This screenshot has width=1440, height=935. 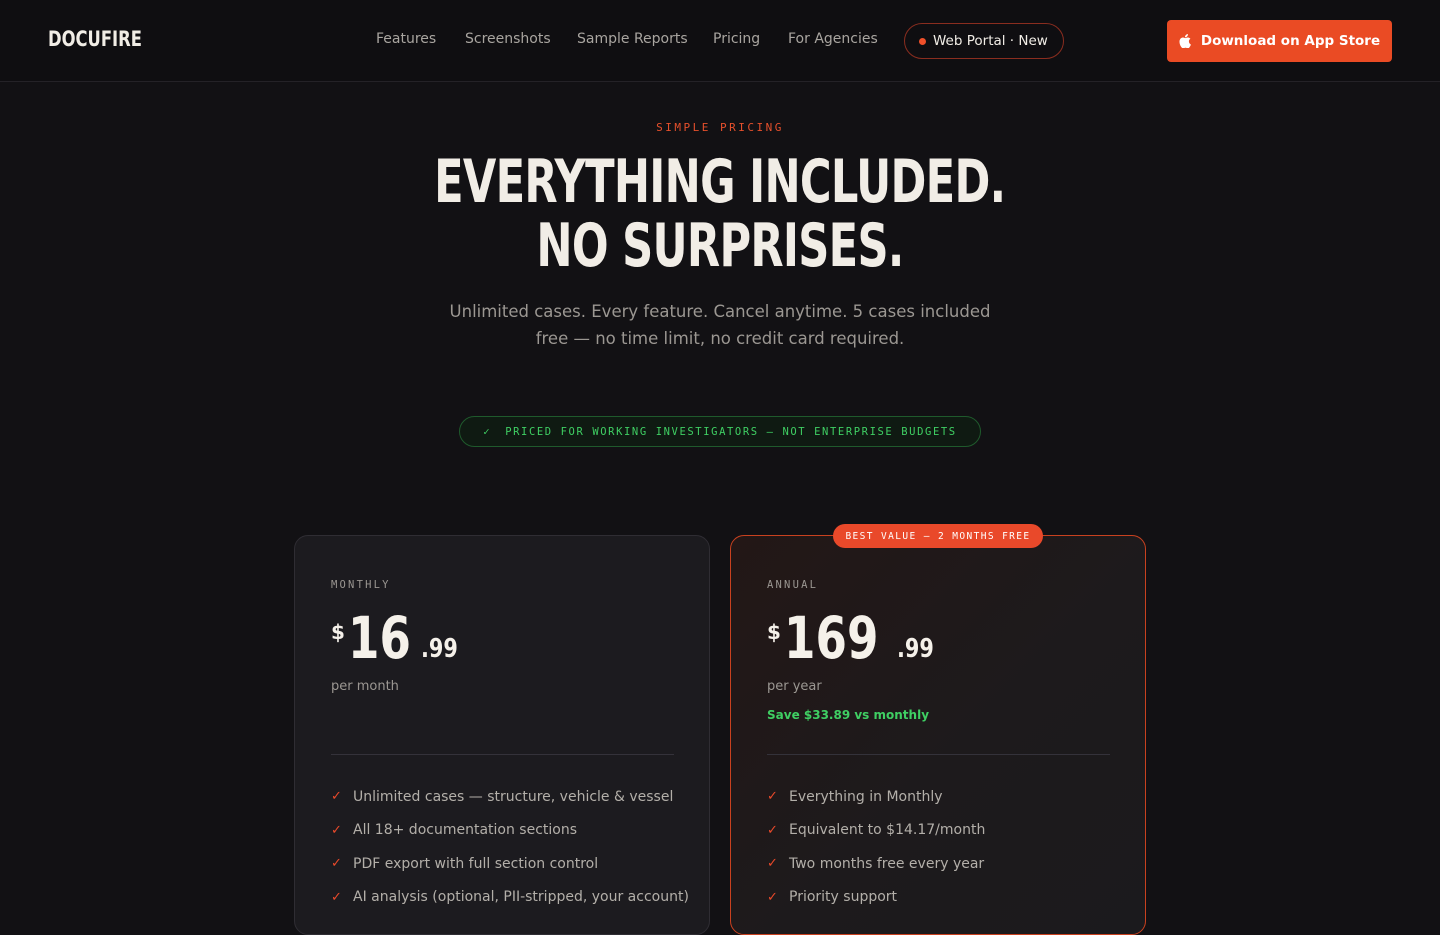 What do you see at coordinates (887, 830) in the screenshot?
I see `feature-text: Equivalent to $14.17/month` at bounding box center [887, 830].